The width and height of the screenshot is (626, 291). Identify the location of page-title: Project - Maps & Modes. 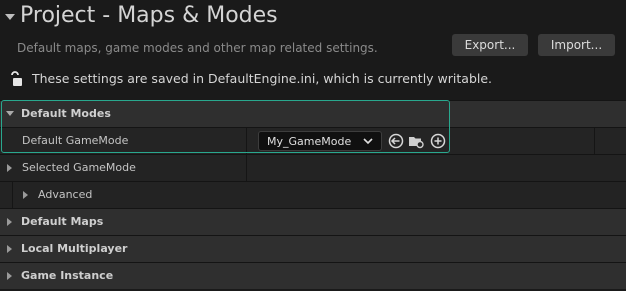
(149, 15).